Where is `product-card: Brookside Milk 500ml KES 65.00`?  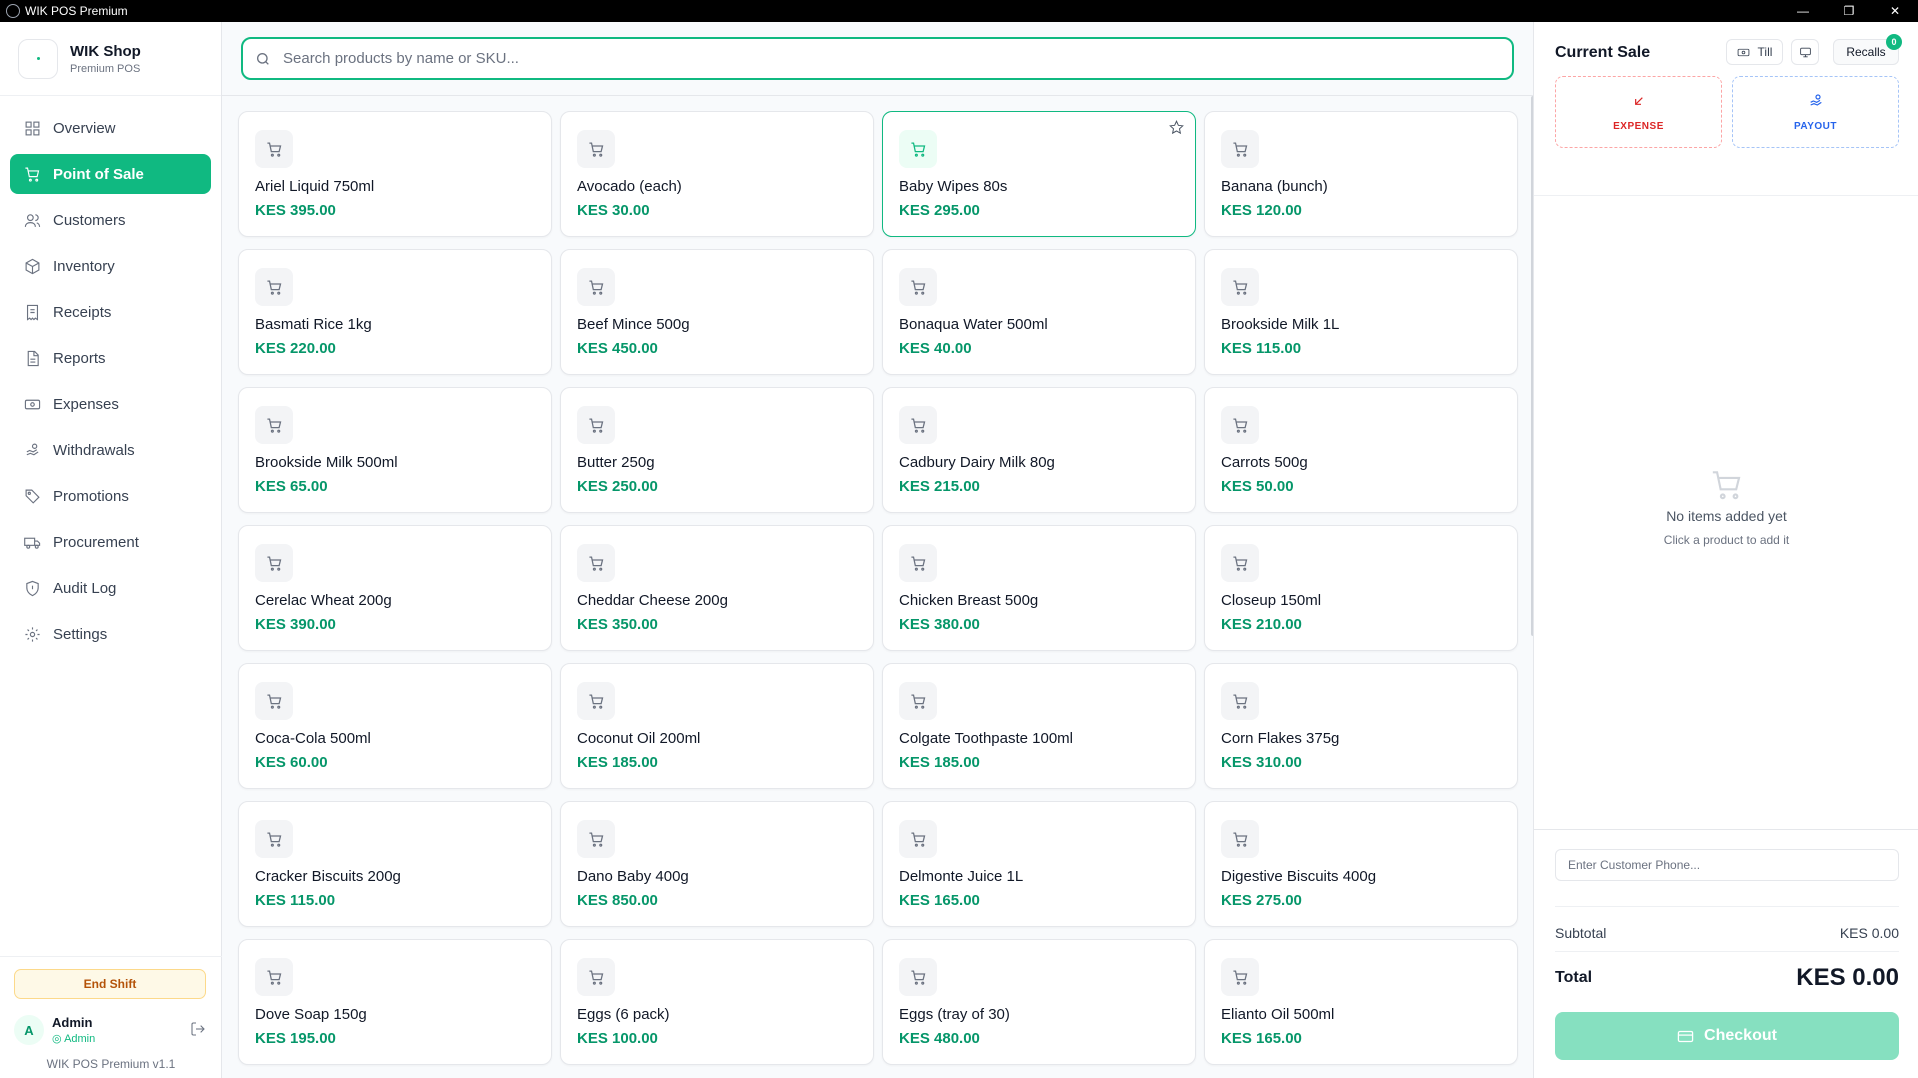 product-card: Brookside Milk 500ml KES 65.00 is located at coordinates (395, 450).